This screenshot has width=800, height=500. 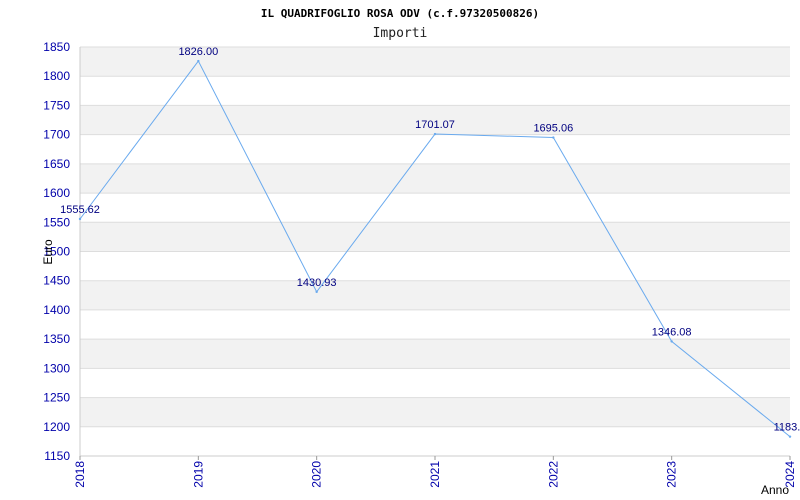 I want to click on data-label: 1695.06, so click(x=553, y=129).